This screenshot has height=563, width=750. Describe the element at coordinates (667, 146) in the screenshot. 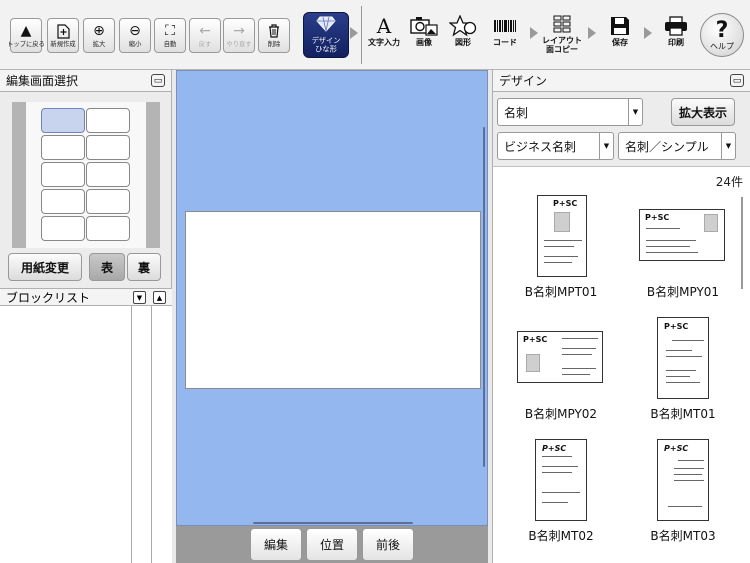

I see `style-value: 名刺／シンプル` at that location.